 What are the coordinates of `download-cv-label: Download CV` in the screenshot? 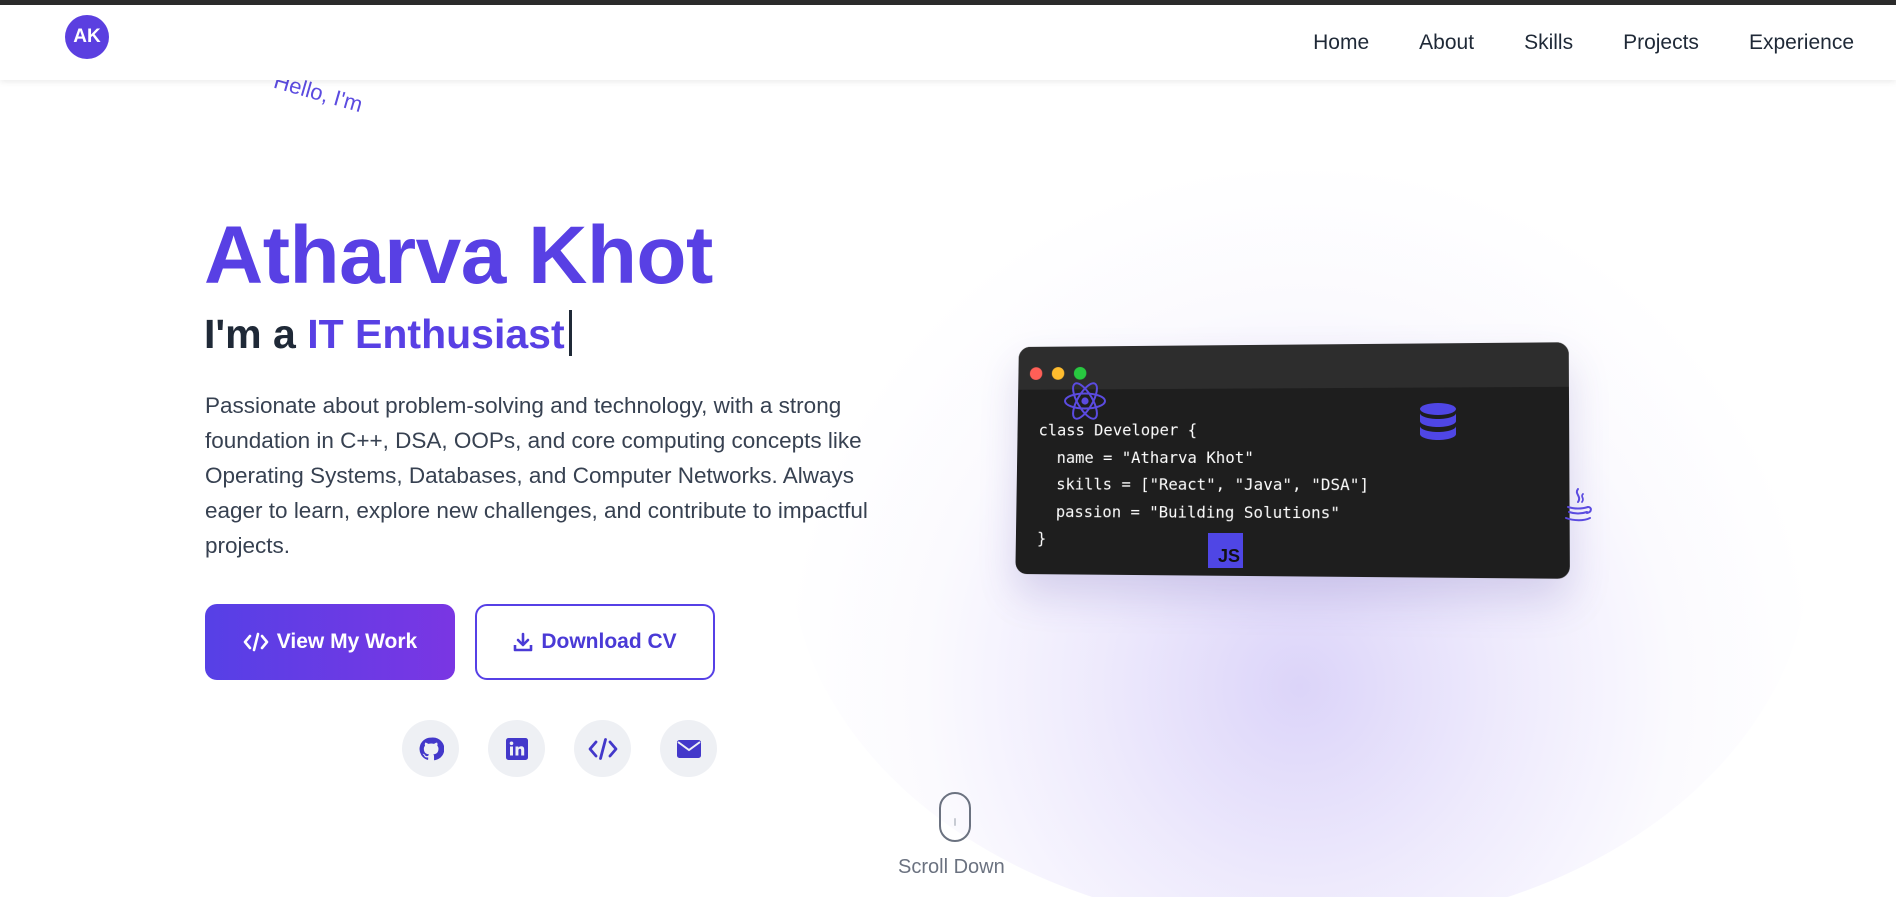 It's located at (609, 641).